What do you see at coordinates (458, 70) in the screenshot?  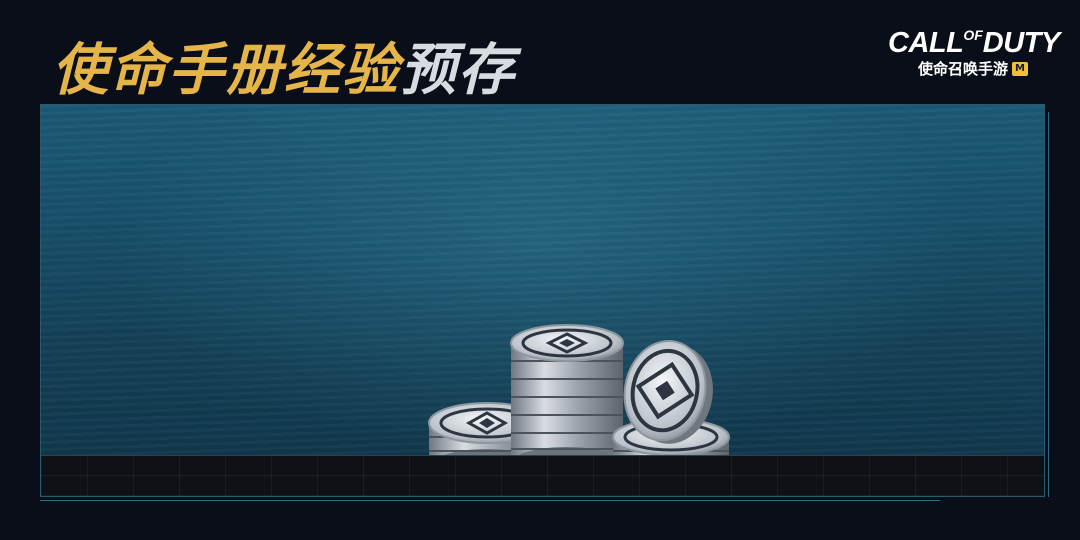 I see `page-title-rest: 预存` at bounding box center [458, 70].